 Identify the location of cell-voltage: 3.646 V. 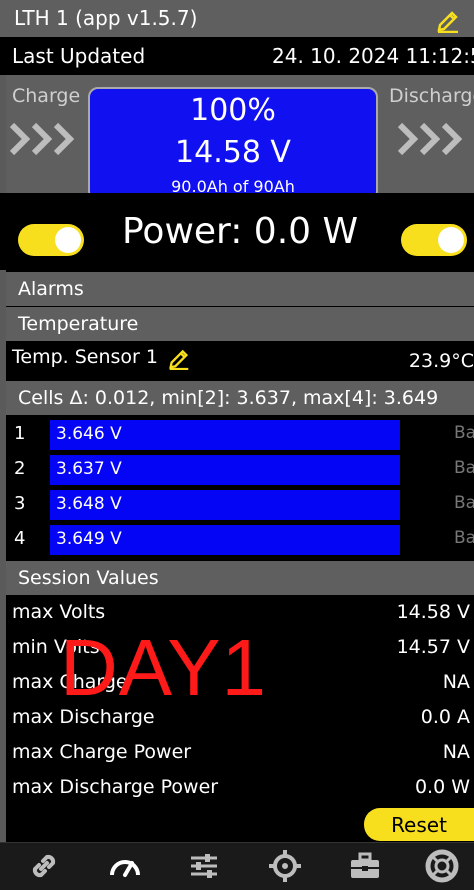
(89, 434).